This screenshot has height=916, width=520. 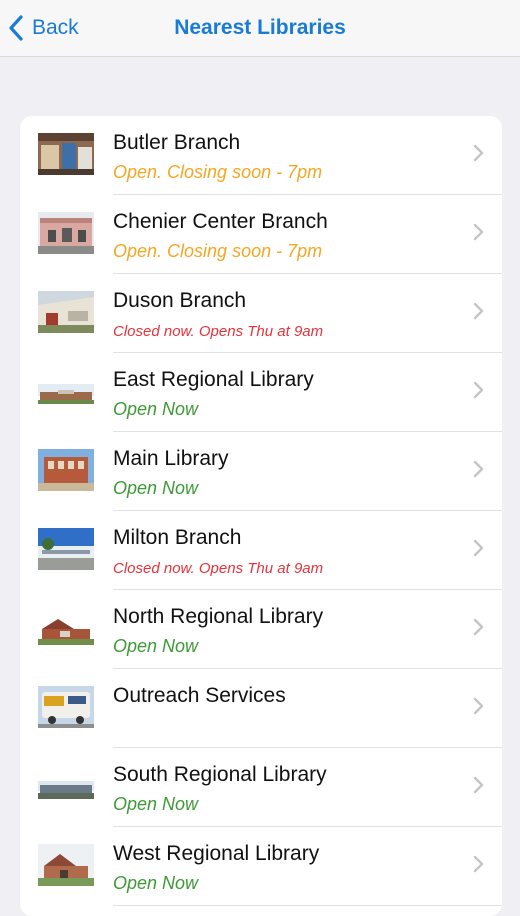 What do you see at coordinates (171, 458) in the screenshot?
I see `library-name: Main Library` at bounding box center [171, 458].